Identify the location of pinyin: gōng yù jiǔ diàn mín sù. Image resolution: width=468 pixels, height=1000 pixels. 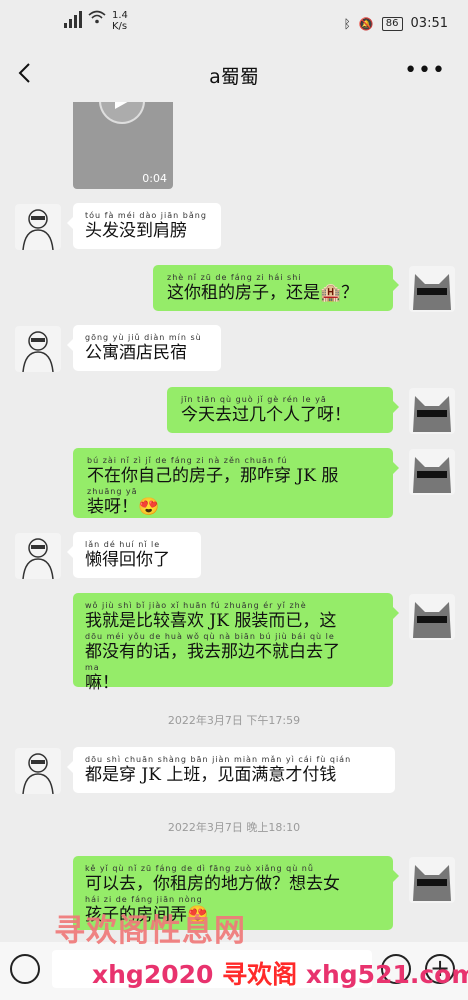
(143, 337).